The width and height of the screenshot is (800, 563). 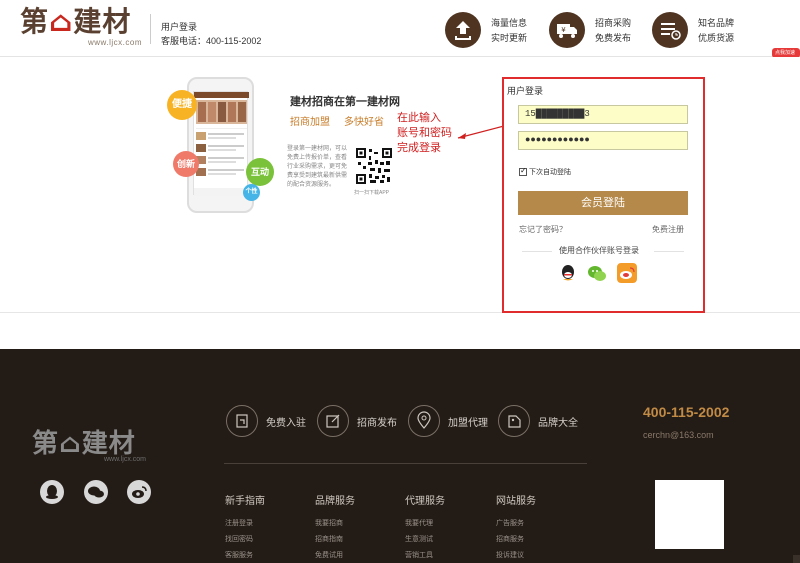 What do you see at coordinates (523, 171) in the screenshot?
I see `remember-checkbox` at bounding box center [523, 171].